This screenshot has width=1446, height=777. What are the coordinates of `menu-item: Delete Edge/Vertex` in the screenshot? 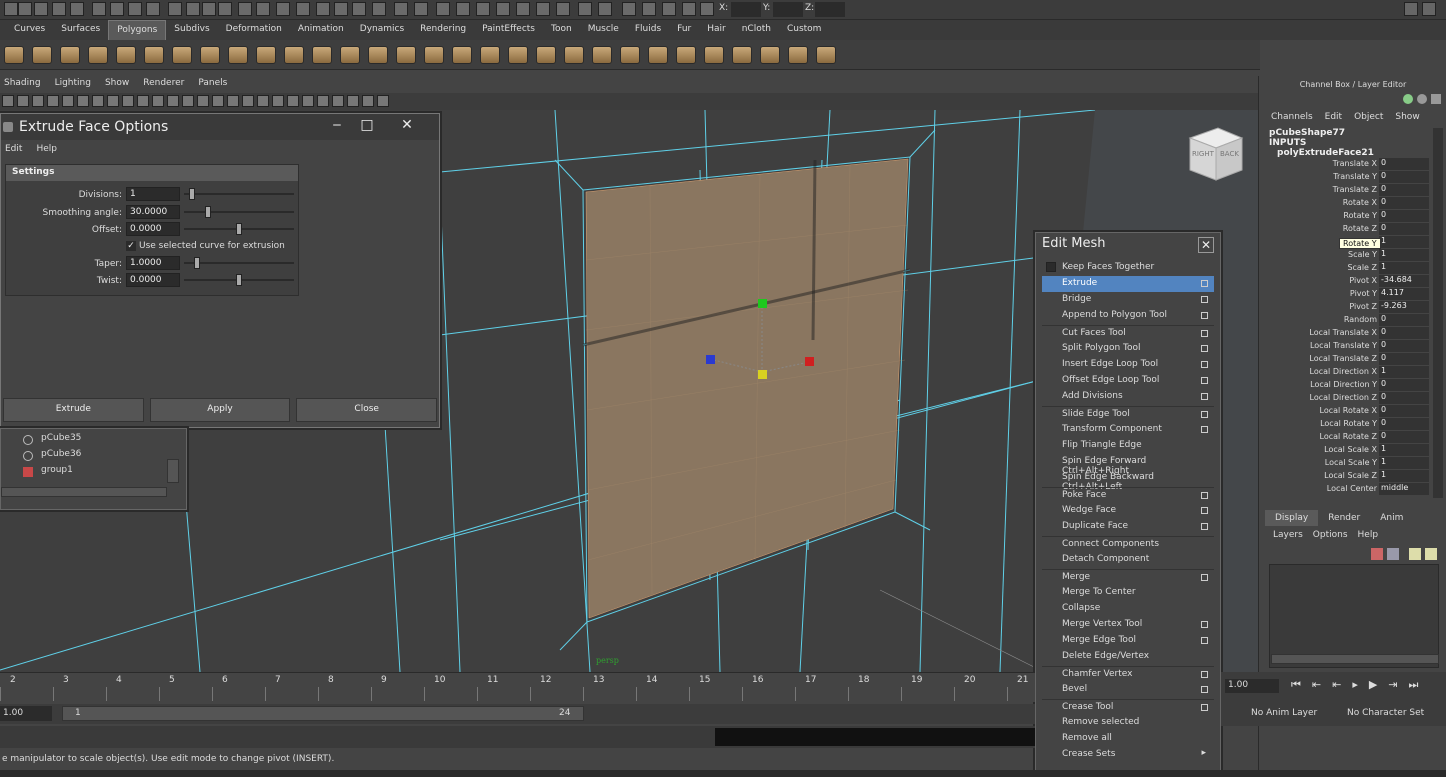 It's located at (1128, 657).